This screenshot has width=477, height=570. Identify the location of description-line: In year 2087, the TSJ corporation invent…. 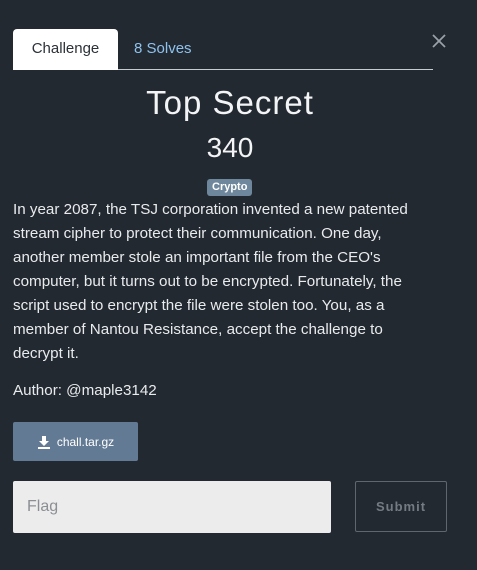
(210, 209).